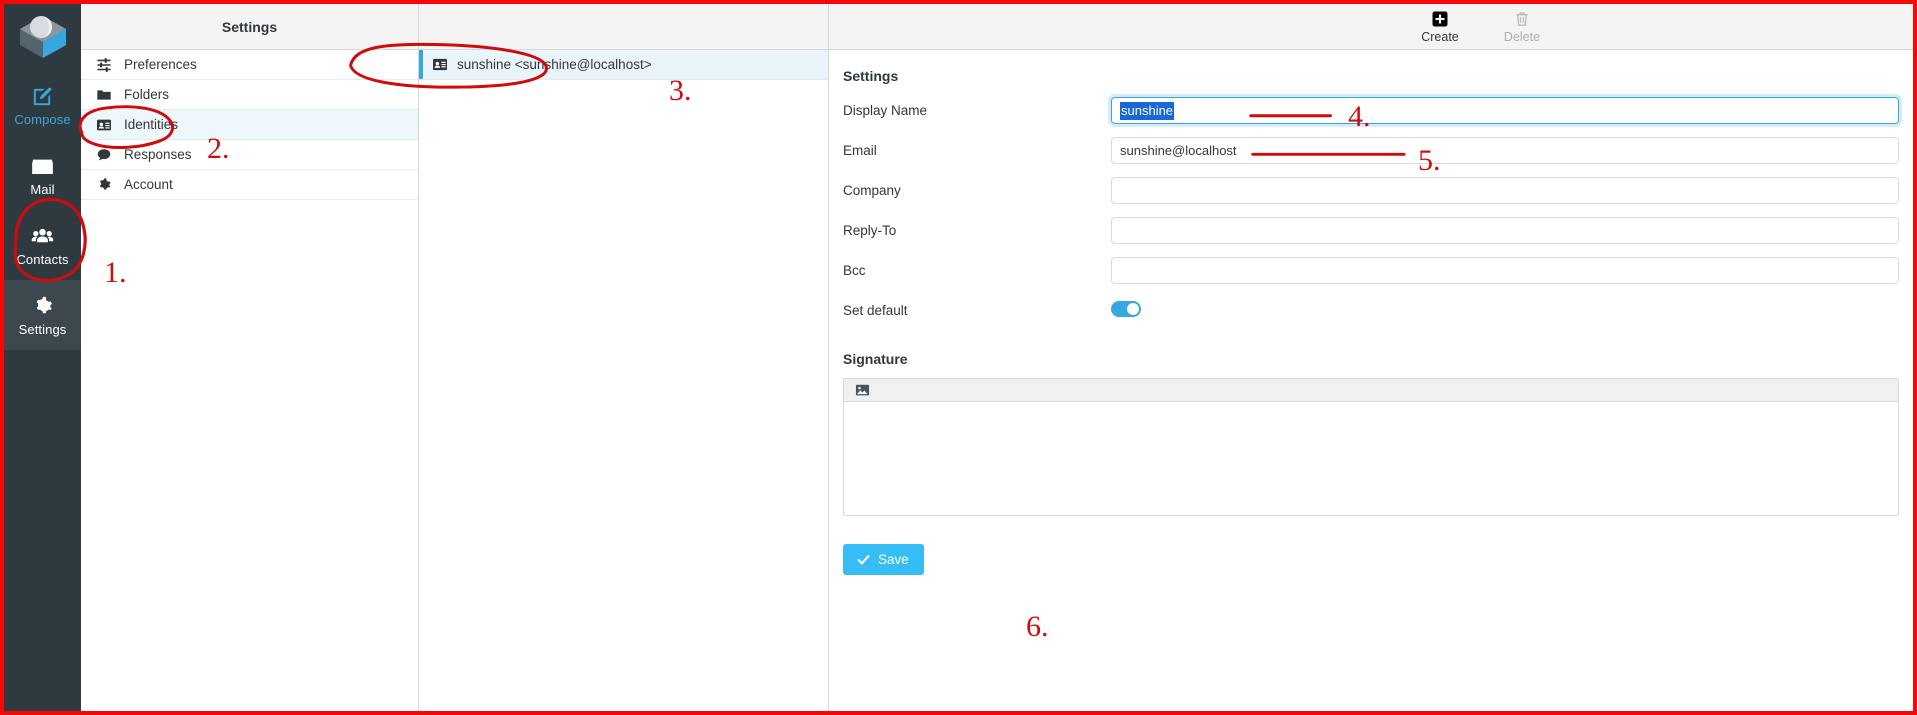  I want to click on signature-textarea, so click(1371, 458).